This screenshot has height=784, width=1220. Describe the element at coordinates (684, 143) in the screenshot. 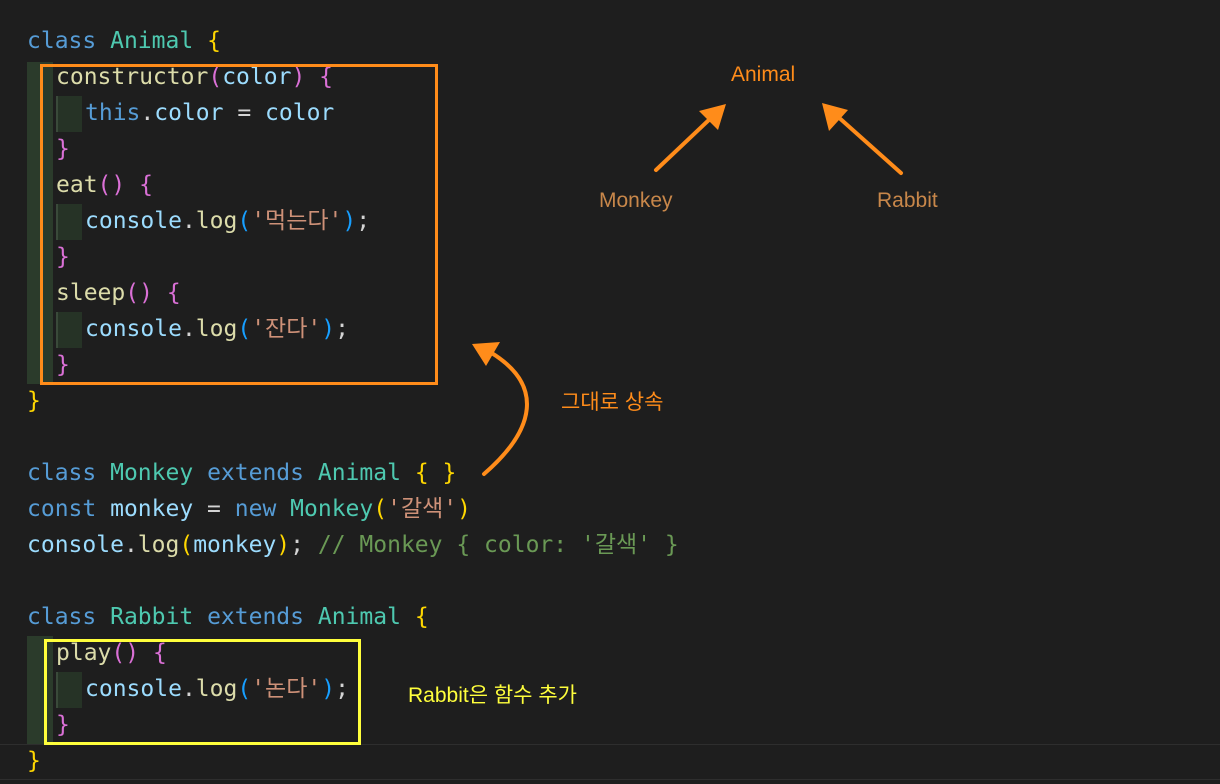

I see `monkey-to-animal-arrow` at that location.